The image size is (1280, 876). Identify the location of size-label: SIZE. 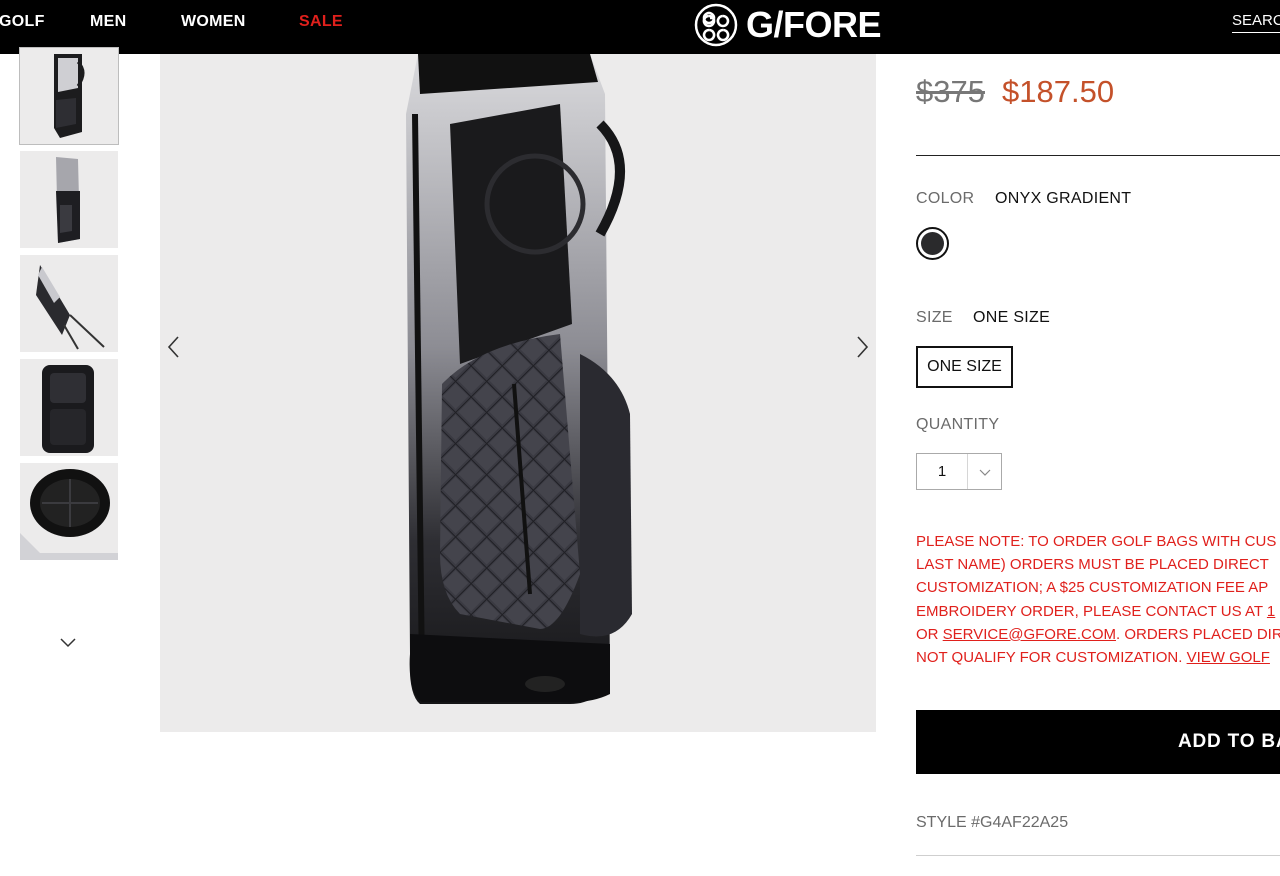
(934, 317).